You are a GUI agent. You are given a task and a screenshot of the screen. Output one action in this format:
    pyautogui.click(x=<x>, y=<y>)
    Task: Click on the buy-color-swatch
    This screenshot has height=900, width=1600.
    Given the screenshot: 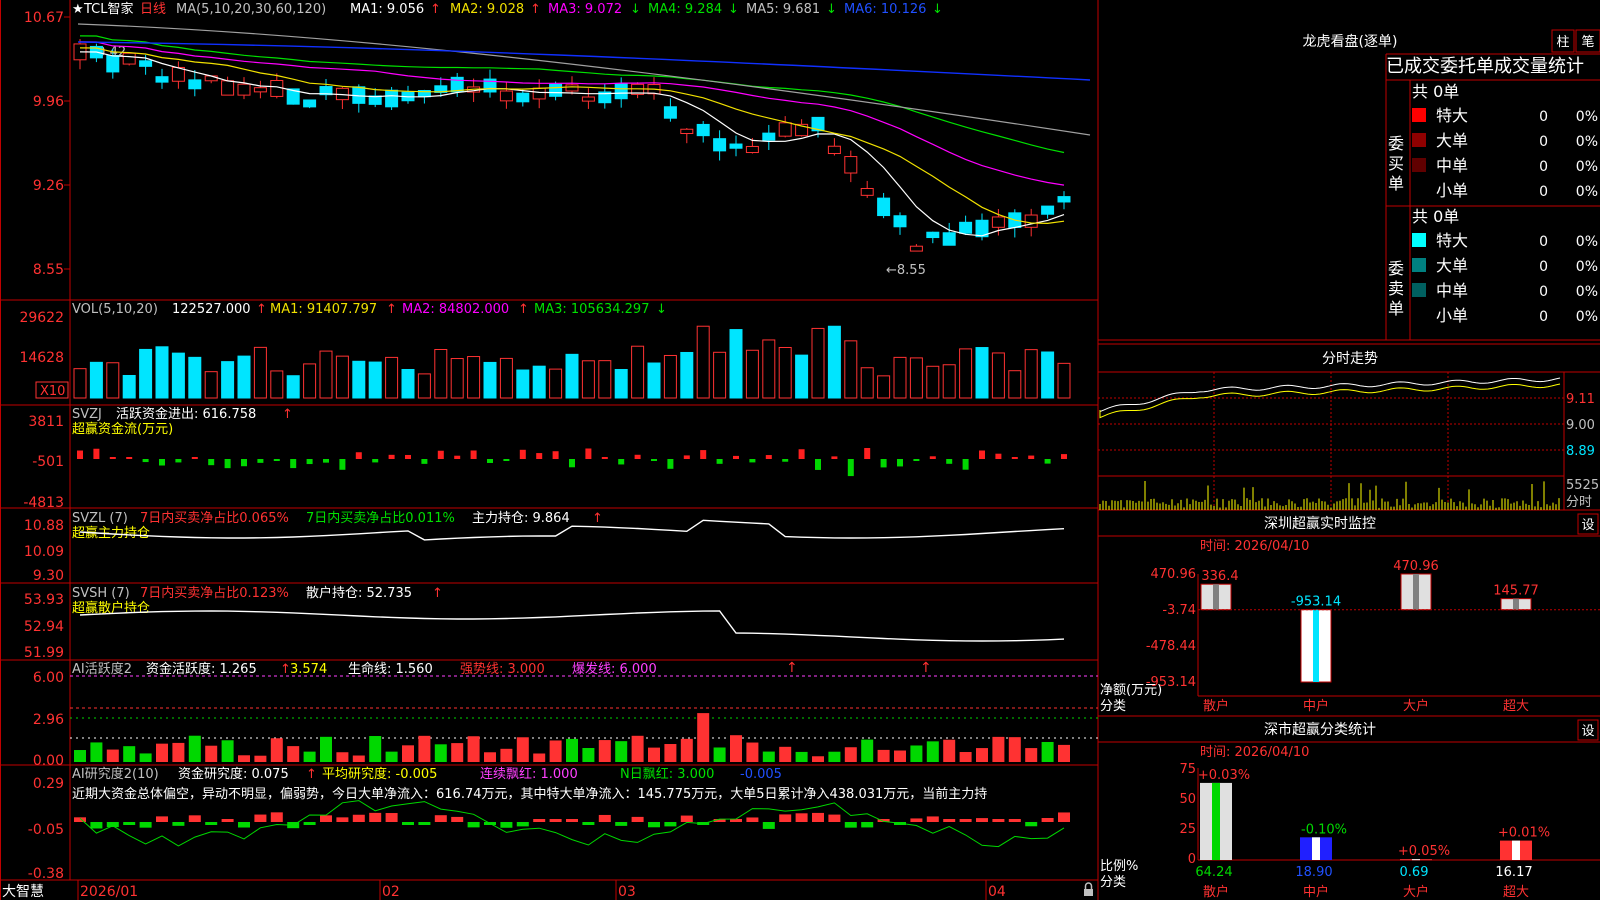 What is the action you would take?
    pyautogui.click(x=1419, y=190)
    